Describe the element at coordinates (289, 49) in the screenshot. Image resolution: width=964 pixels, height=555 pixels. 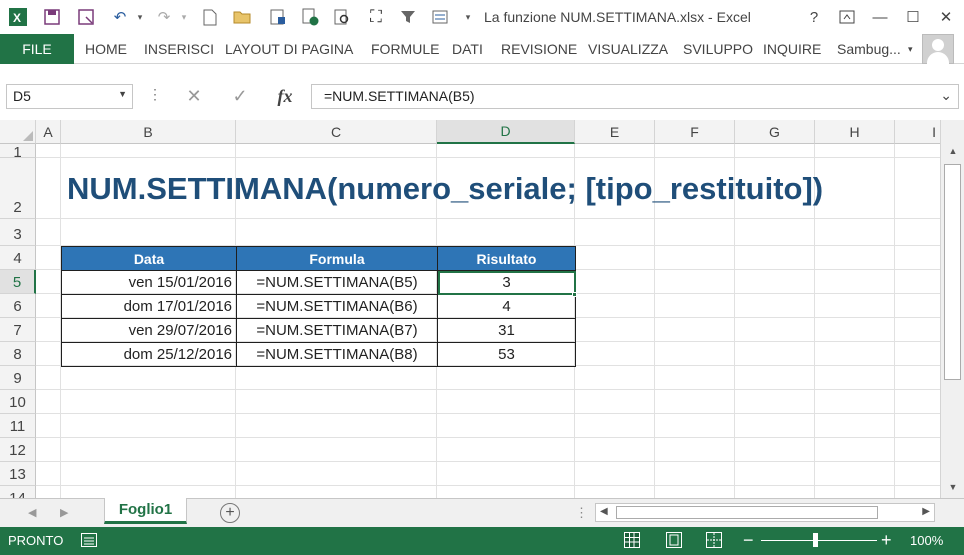
I see `tab-layout-di-pagina: LAYOUT DI PAGINA` at that location.